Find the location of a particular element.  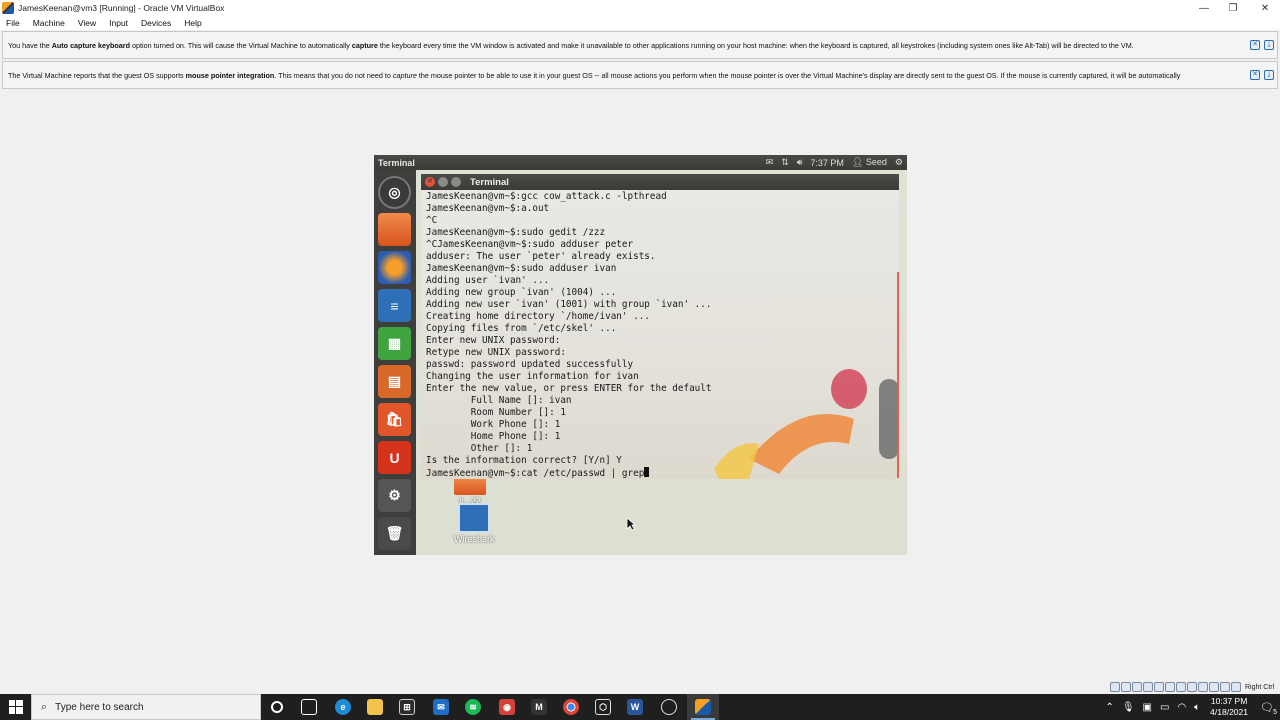

libreoffice-calc-icon: ▦ is located at coordinates (394, 343).